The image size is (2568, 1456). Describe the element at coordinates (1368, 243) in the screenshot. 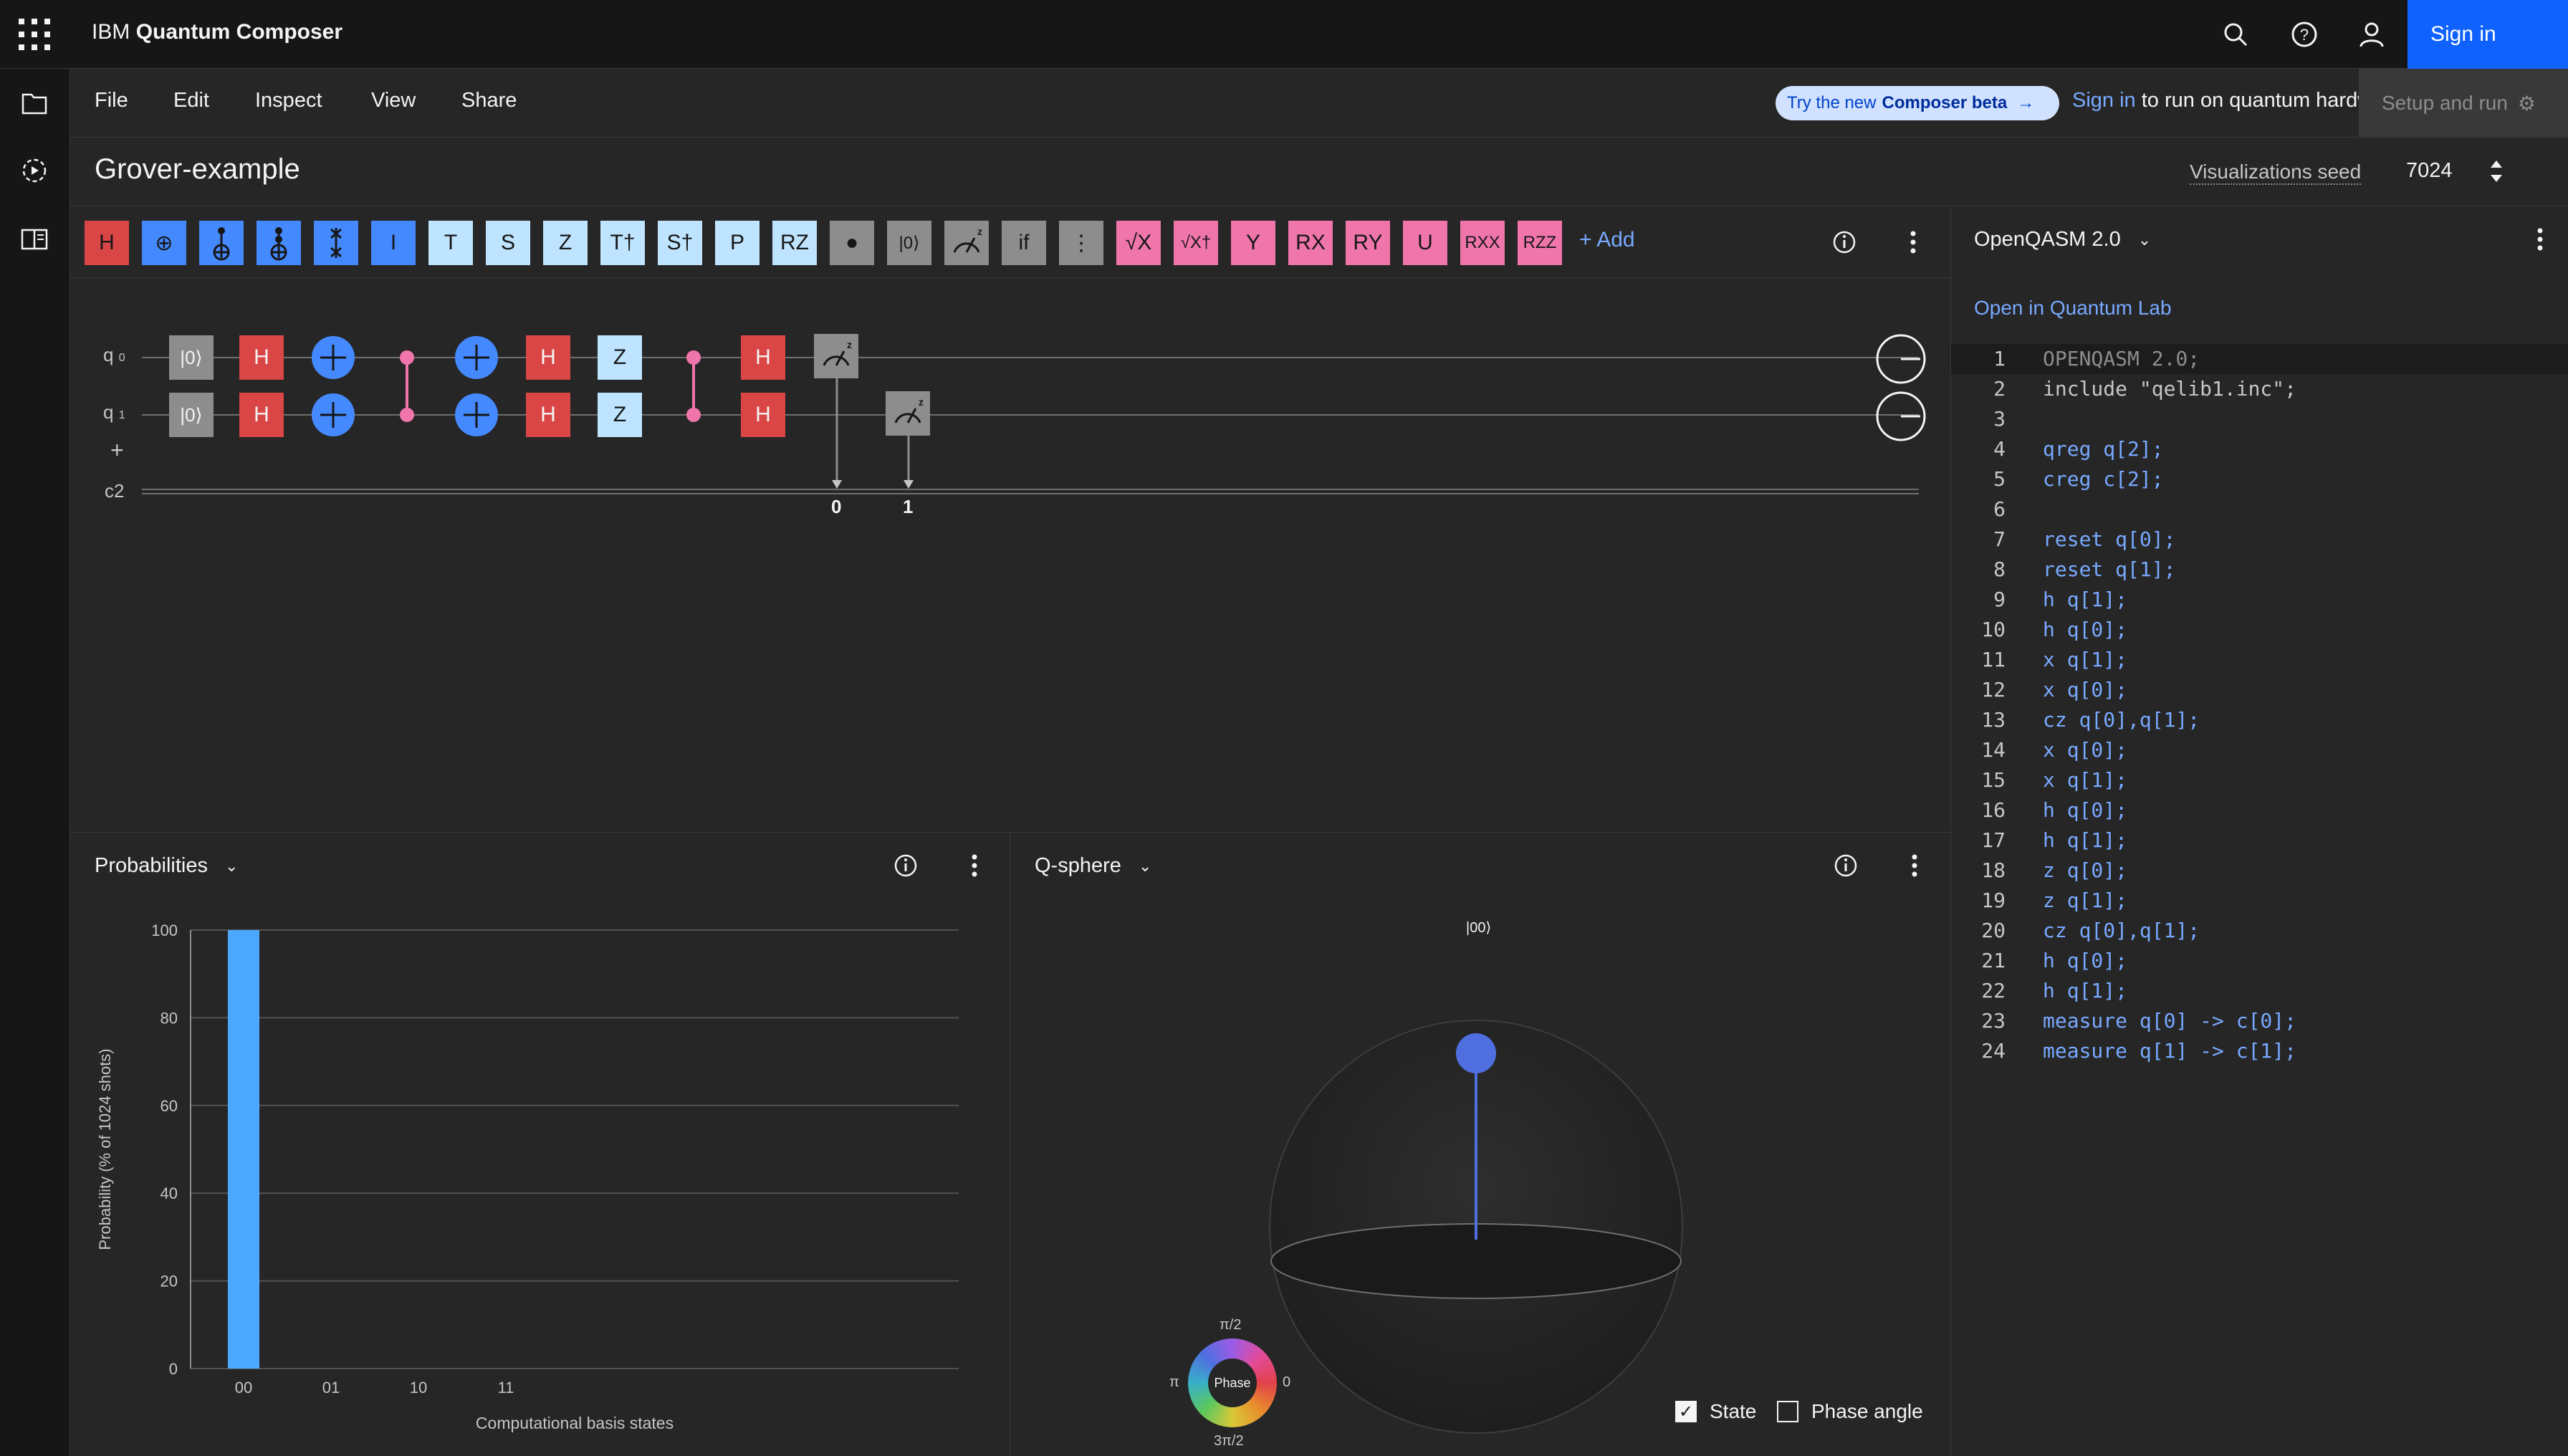

I see `palette-gate: RY` at that location.